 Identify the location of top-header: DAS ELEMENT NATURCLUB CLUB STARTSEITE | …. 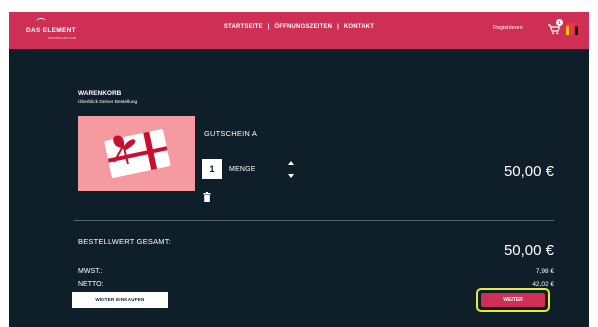
(299, 30).